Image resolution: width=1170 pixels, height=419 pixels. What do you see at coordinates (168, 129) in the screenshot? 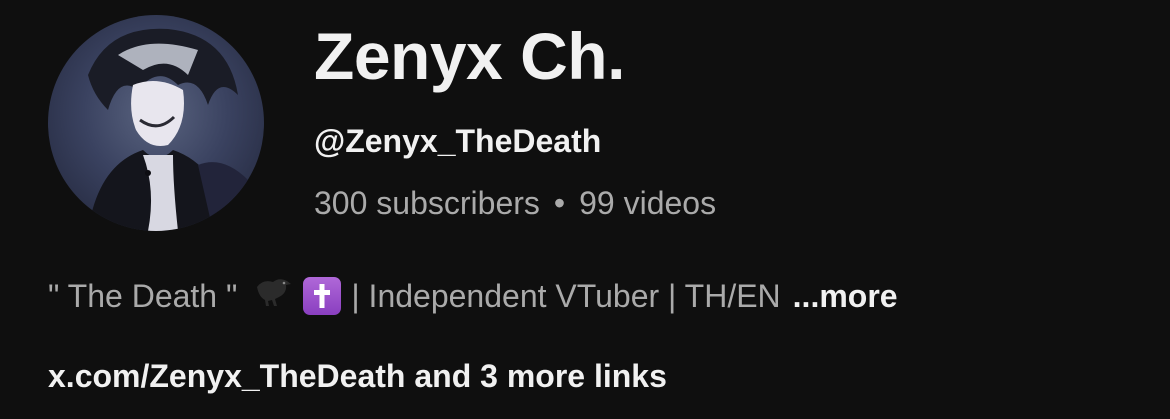
I see `avatar-illustration` at bounding box center [168, 129].